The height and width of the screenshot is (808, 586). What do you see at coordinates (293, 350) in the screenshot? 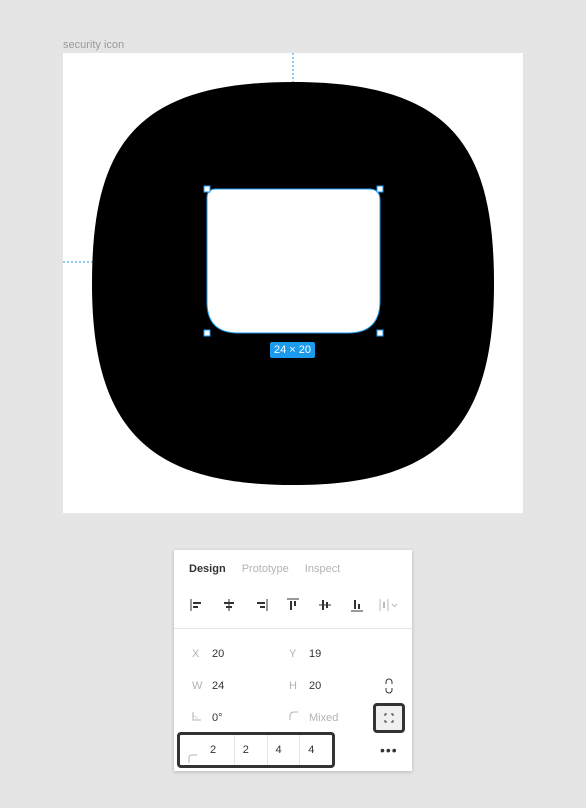
I see `size-badge: 24 × 20` at bounding box center [293, 350].